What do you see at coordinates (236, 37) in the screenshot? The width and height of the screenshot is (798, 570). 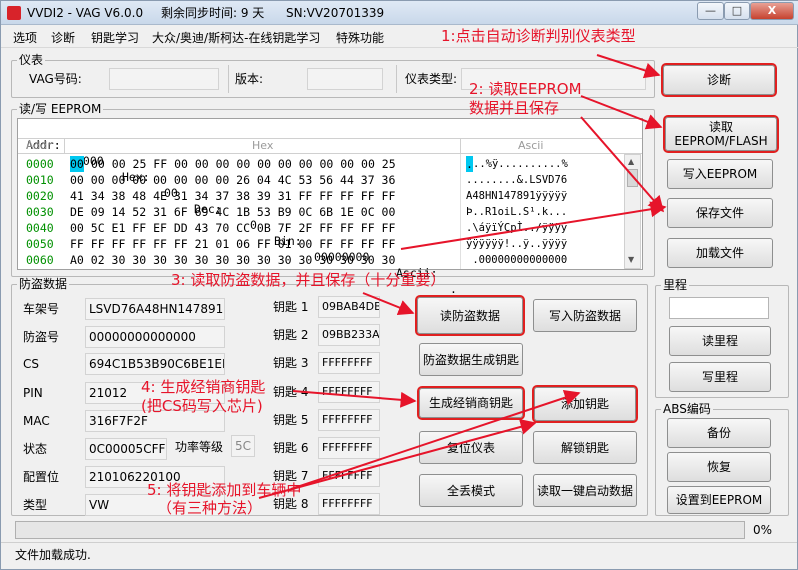 I see `menu-online-key-learning: 大众/奥迪/斯柯达-在线钥匙学习` at bounding box center [236, 37].